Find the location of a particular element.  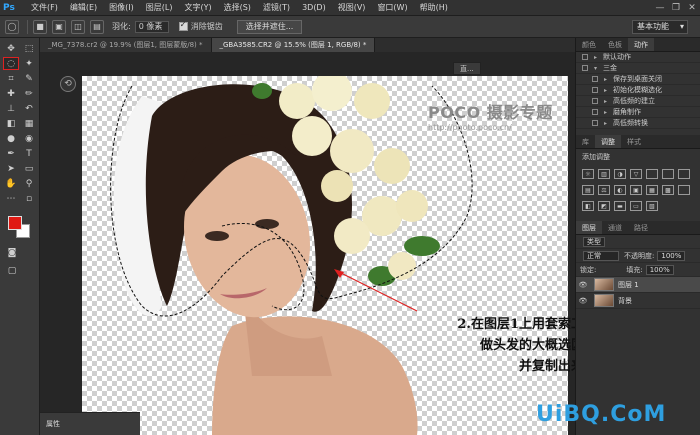

tab-color: 颜色 is located at coordinates (589, 44).